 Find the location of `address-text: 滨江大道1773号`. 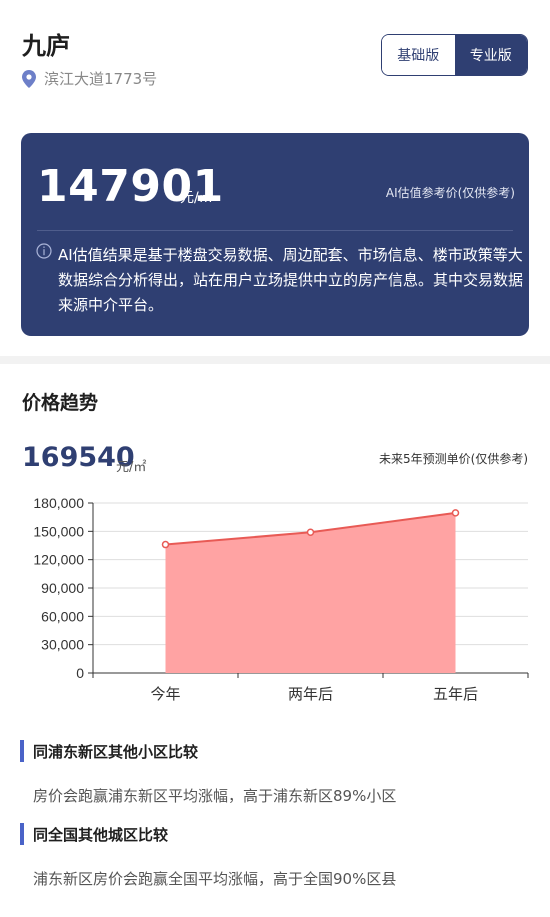

address-text: 滨江大道1773号 is located at coordinates (101, 79).